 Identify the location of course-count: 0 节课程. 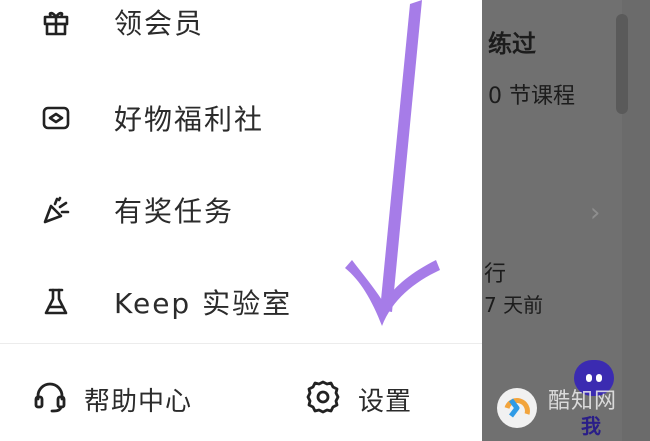
(531, 96).